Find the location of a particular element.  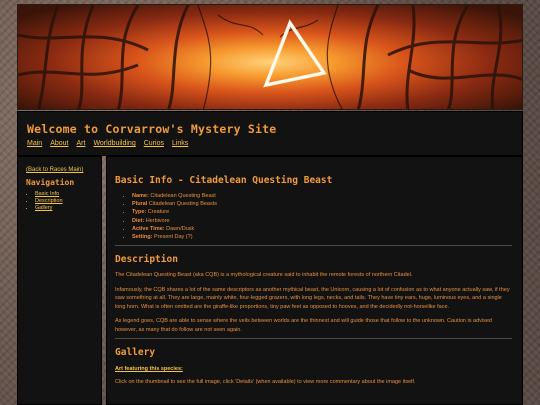

info-item: Name: Citadelean Questing Beast is located at coordinates (322, 196).